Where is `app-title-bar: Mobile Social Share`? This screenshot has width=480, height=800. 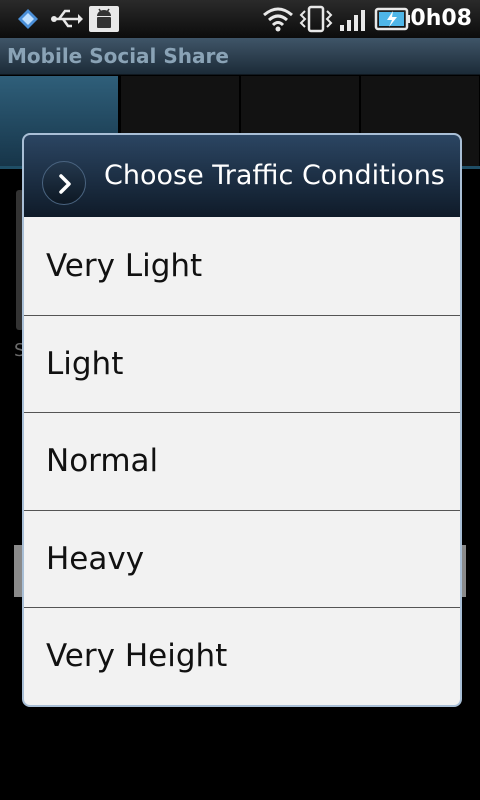
app-title-bar: Mobile Social Share is located at coordinates (240, 56).